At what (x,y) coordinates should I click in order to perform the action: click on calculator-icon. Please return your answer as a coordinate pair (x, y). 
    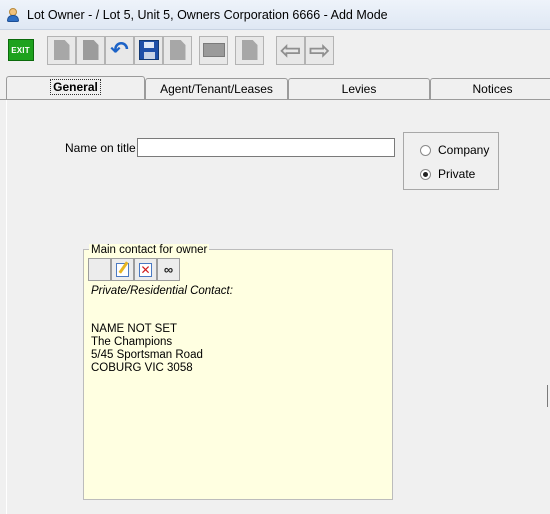
    Looking at the image, I should click on (213, 50).